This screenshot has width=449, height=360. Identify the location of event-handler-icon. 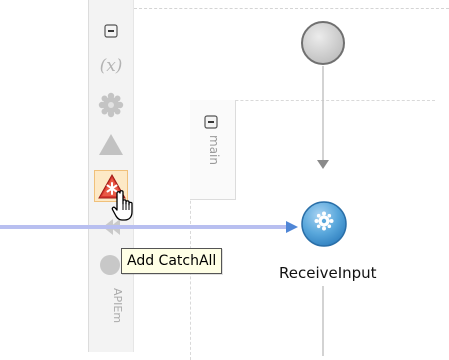
(110, 265).